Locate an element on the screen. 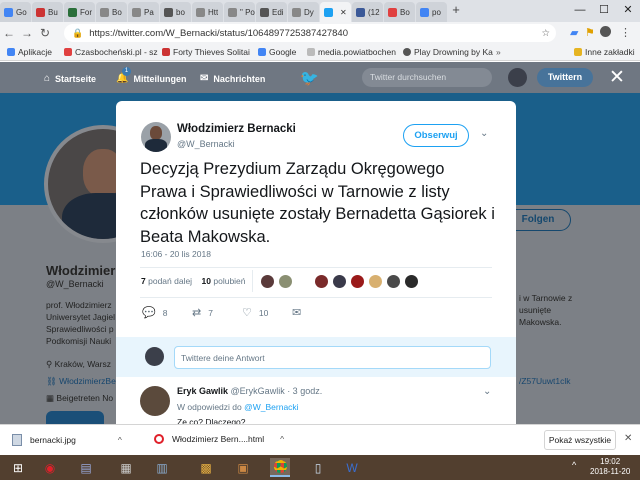 The image size is (640, 480). browser-tab: bo is located at coordinates (175, 12).